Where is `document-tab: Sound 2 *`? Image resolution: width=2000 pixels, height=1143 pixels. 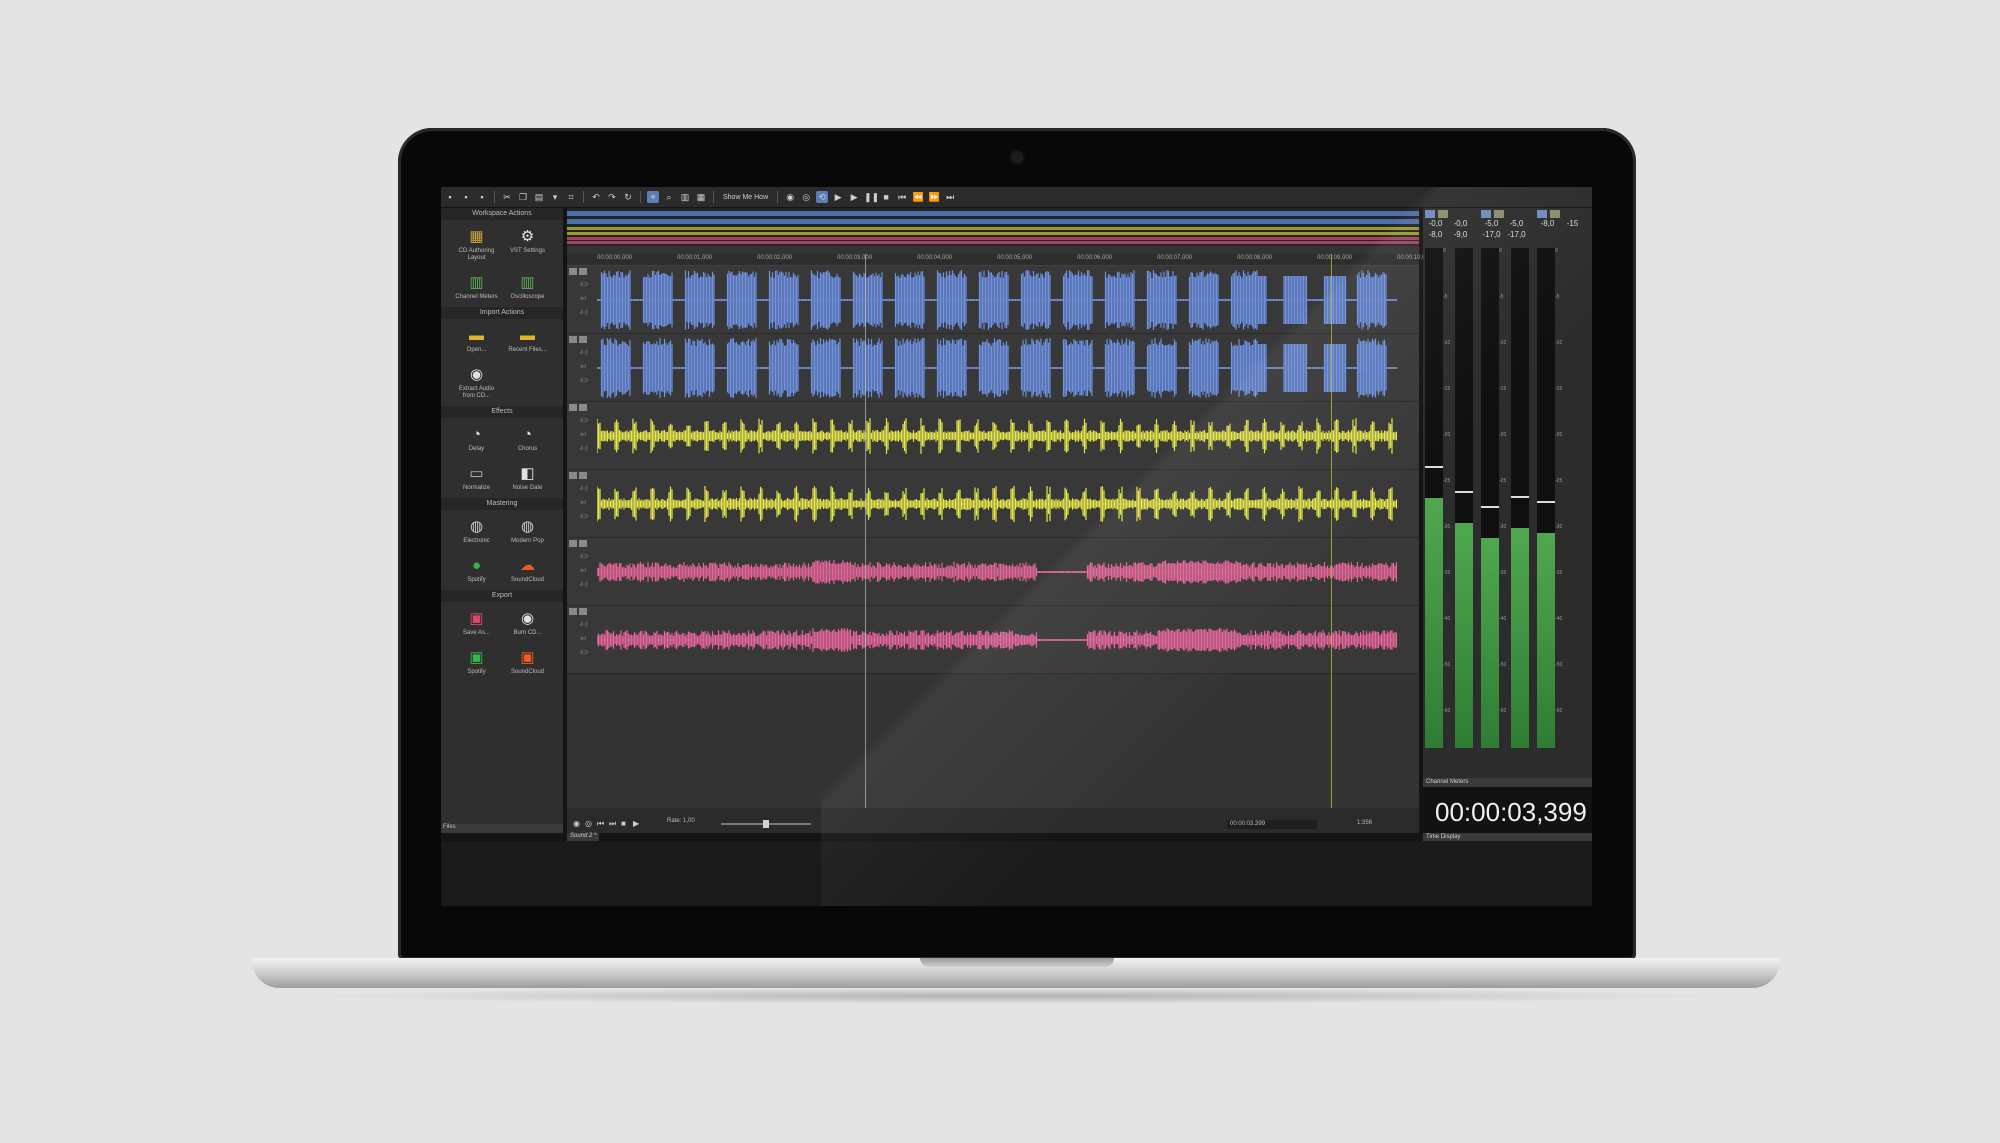
document-tab: Sound 2 * is located at coordinates (583, 837).